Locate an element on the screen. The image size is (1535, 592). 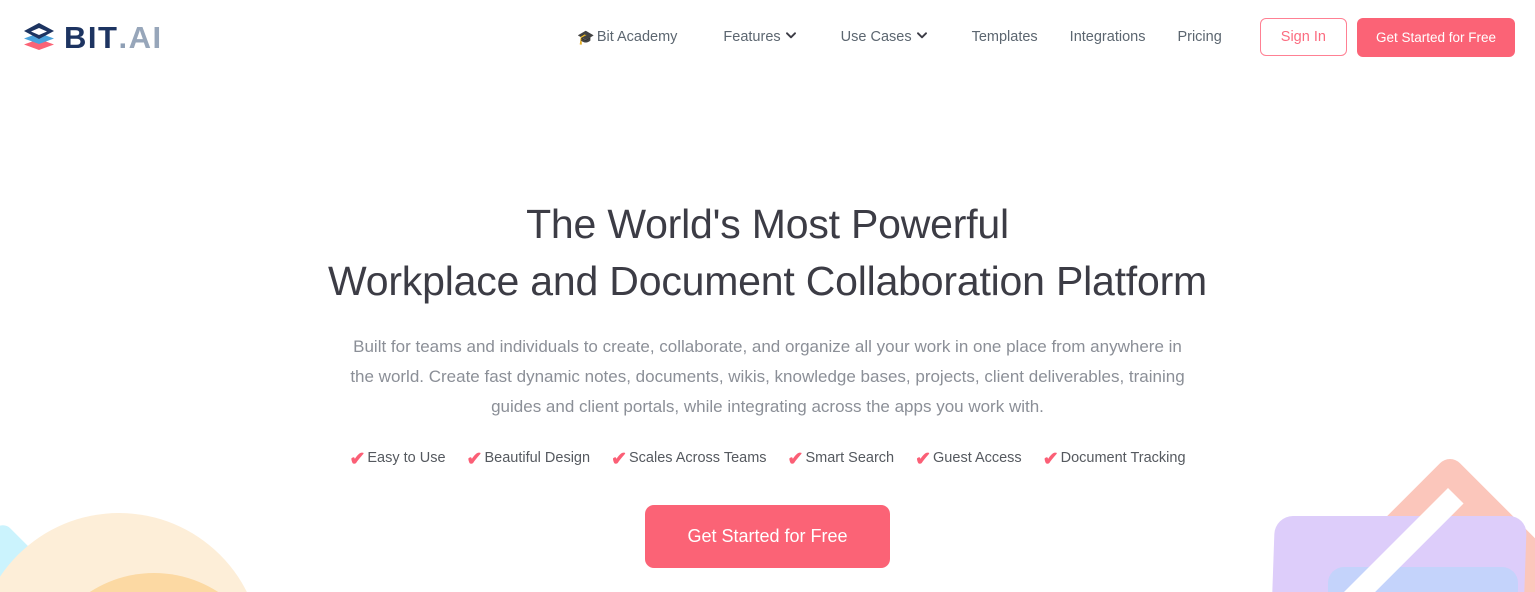
feature-item-label: Easy to Use is located at coordinates (406, 458).